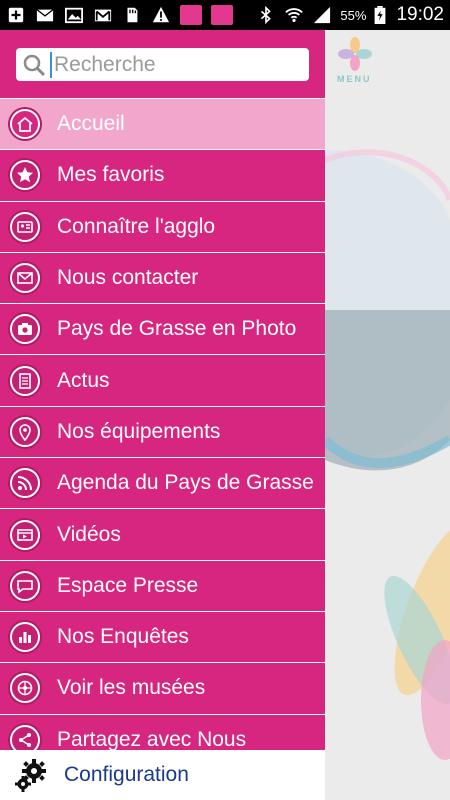  Describe the element at coordinates (25, 124) in the screenshot. I see `home-icon` at that location.